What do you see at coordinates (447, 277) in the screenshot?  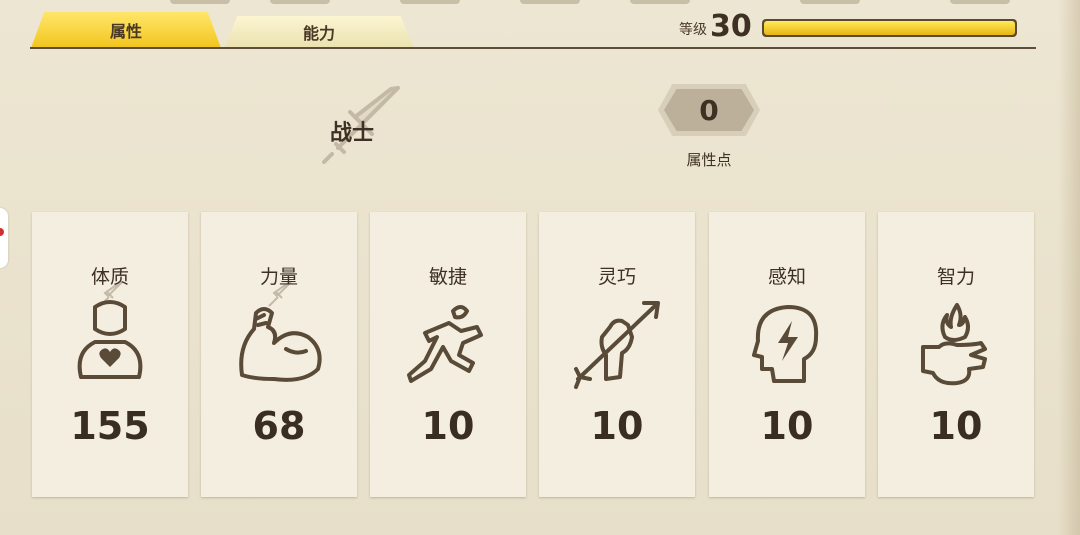 I see `stat-label: 敏捷` at bounding box center [447, 277].